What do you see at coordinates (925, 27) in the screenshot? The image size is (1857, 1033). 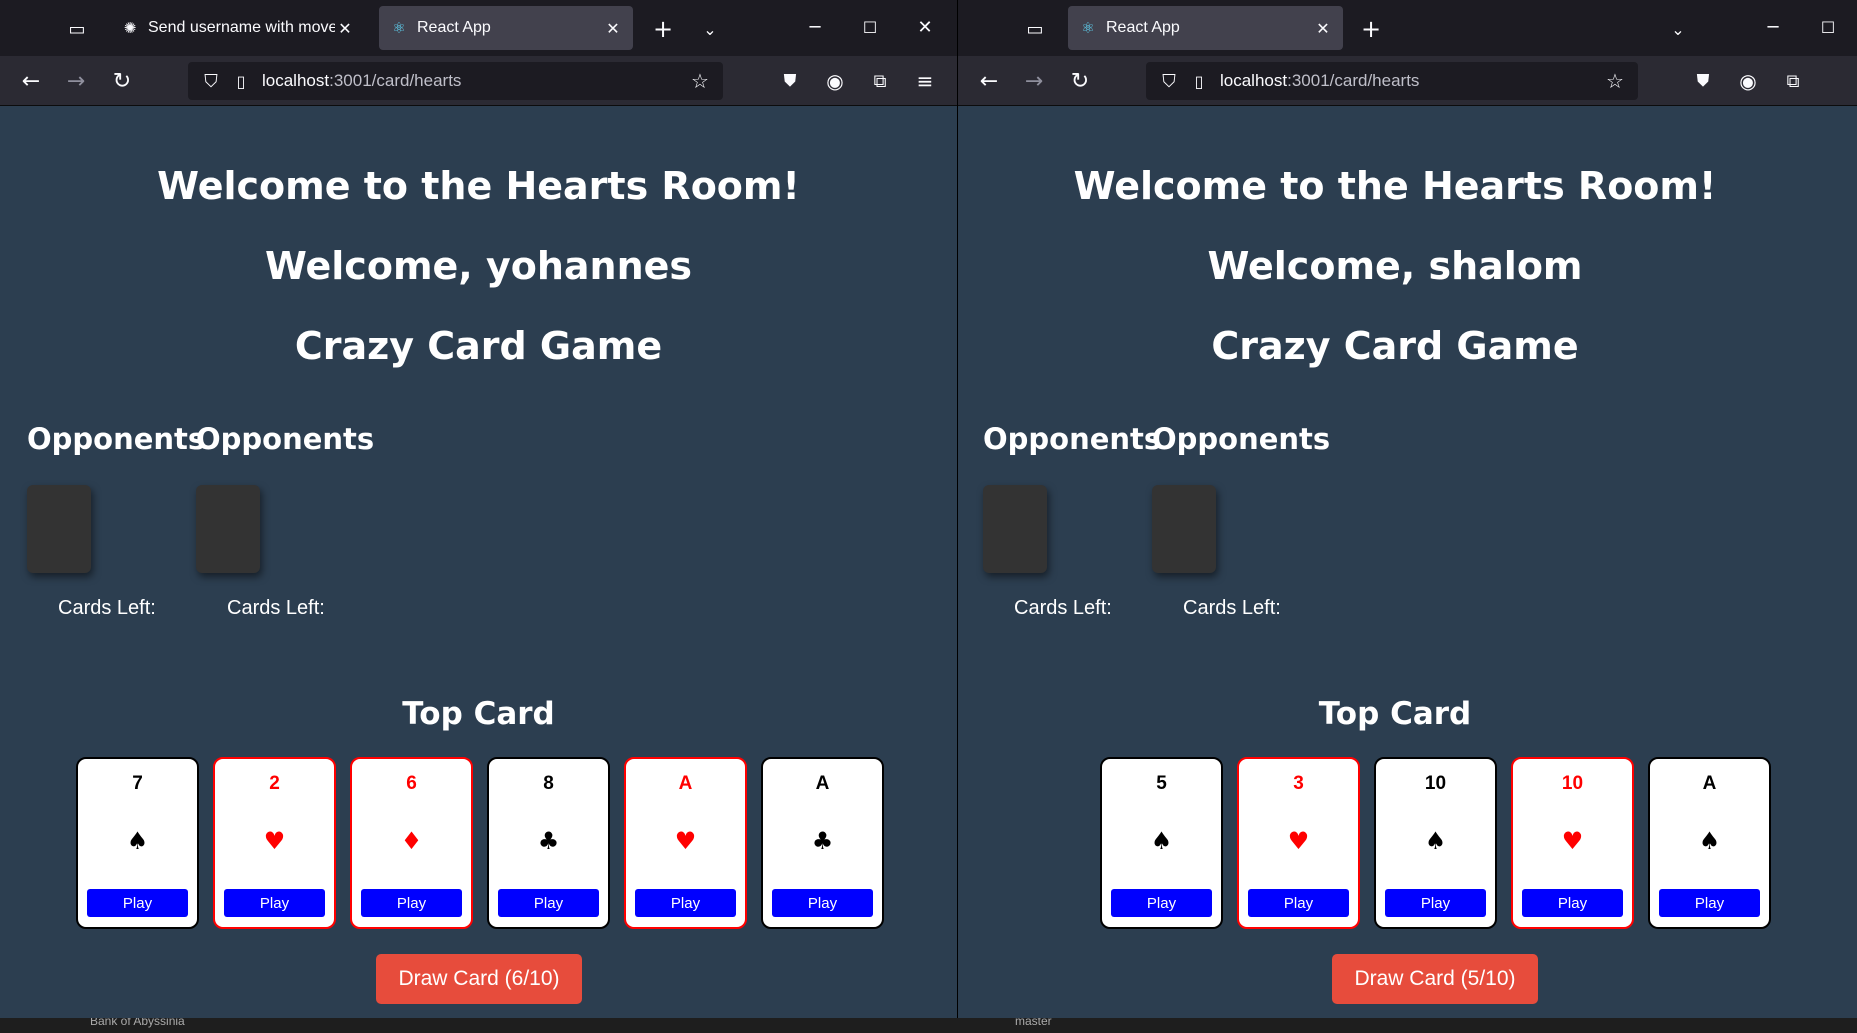 I see `close-window-icon: ✕` at bounding box center [925, 27].